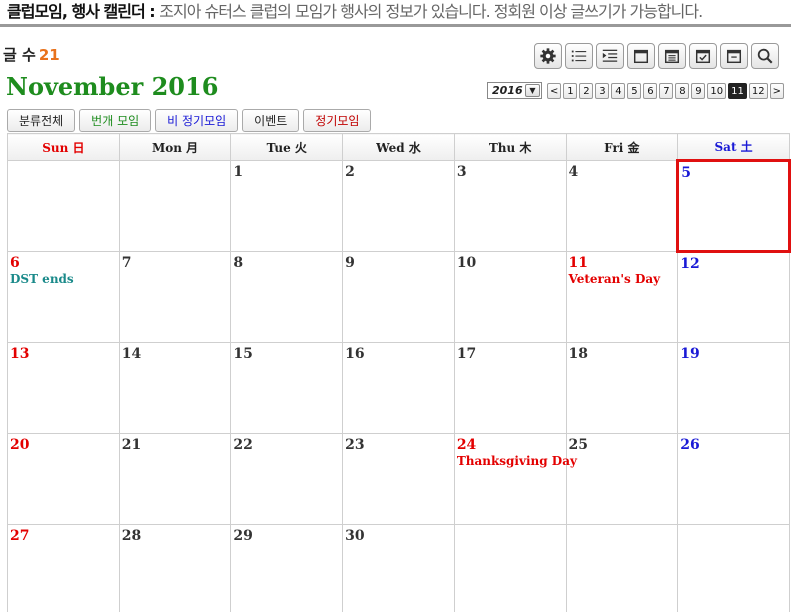  Describe the element at coordinates (466, 445) in the screenshot. I see `day-number: 24` at that location.